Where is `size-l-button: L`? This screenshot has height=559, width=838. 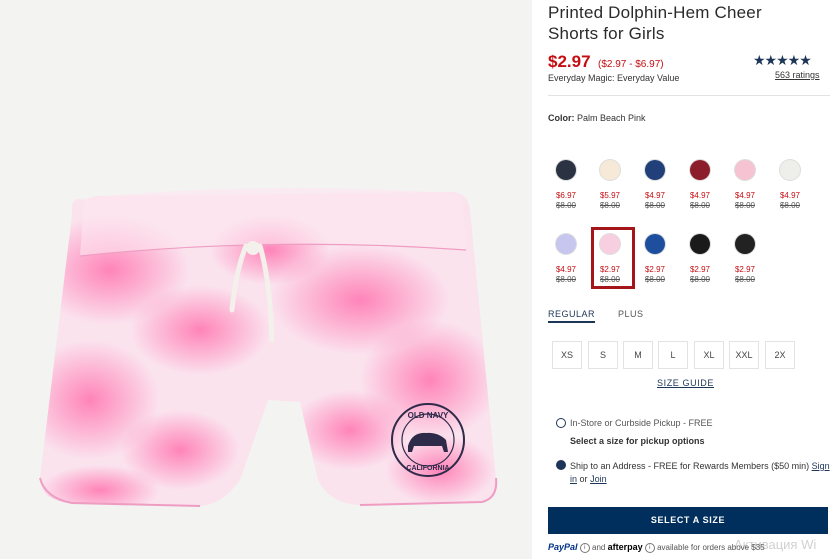
size-l-button: L is located at coordinates (673, 355).